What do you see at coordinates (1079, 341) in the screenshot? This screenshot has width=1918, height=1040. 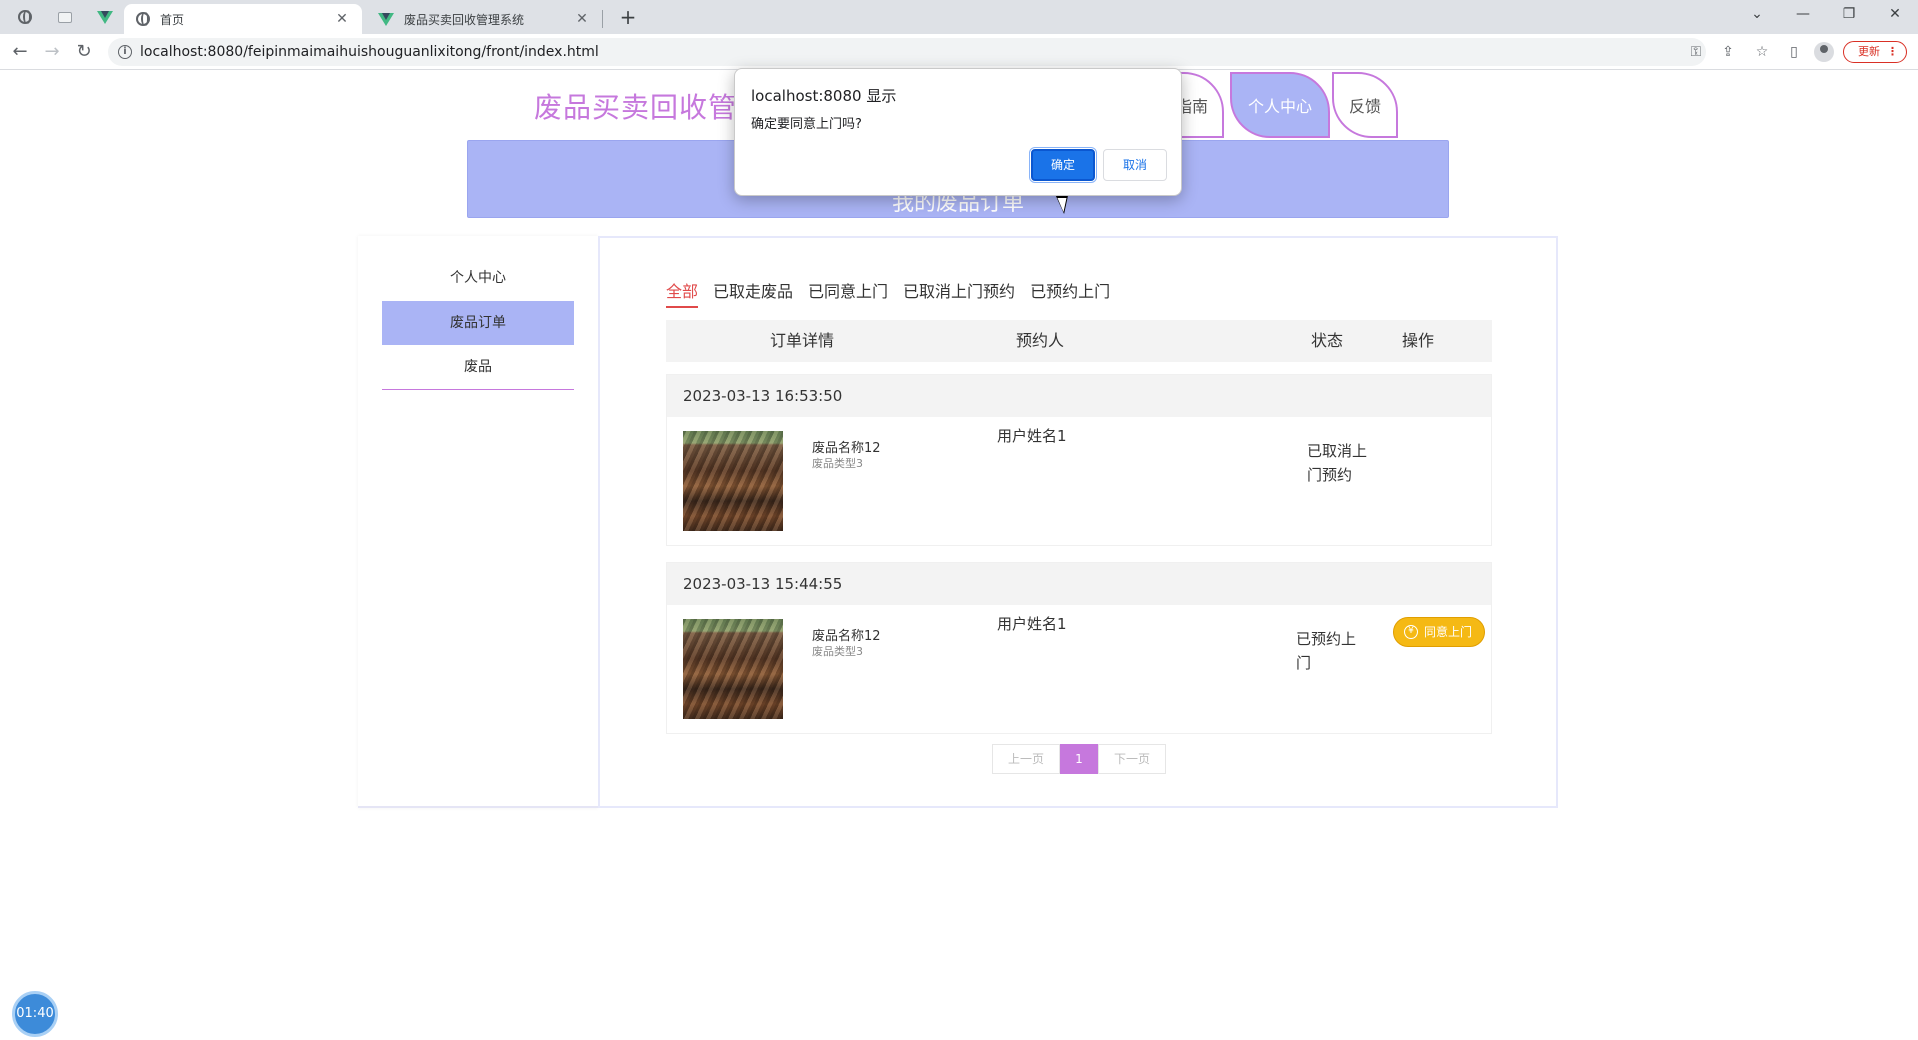 I see `table-header: 订单详情 预约人 状态 操作` at bounding box center [1079, 341].